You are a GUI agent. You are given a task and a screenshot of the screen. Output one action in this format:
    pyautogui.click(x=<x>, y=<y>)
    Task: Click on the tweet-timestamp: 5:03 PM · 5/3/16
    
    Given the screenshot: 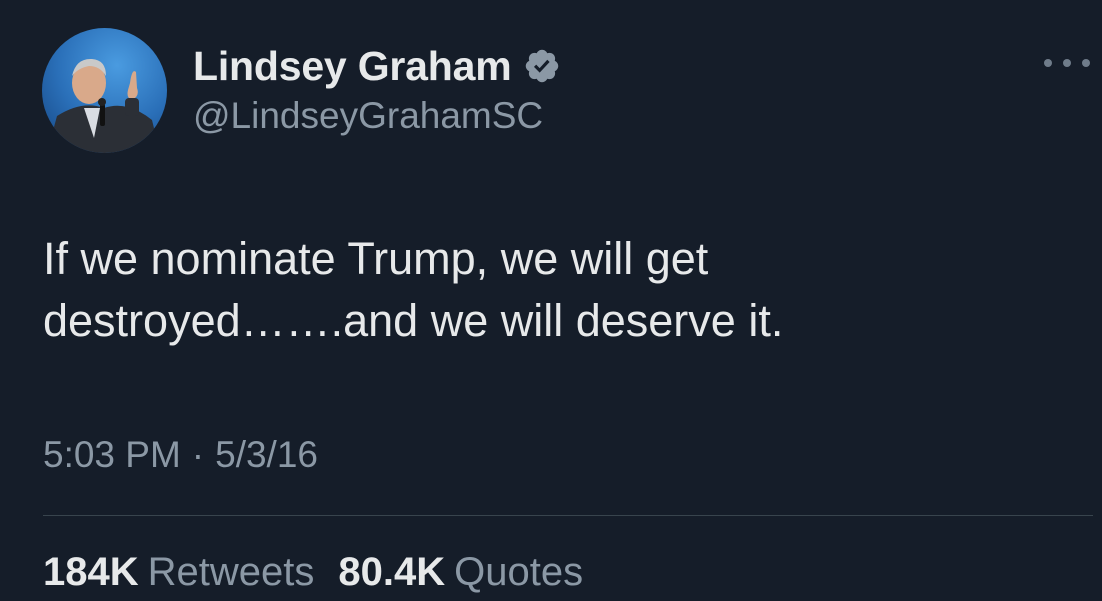 What is the action you would take?
    pyautogui.click(x=180, y=455)
    